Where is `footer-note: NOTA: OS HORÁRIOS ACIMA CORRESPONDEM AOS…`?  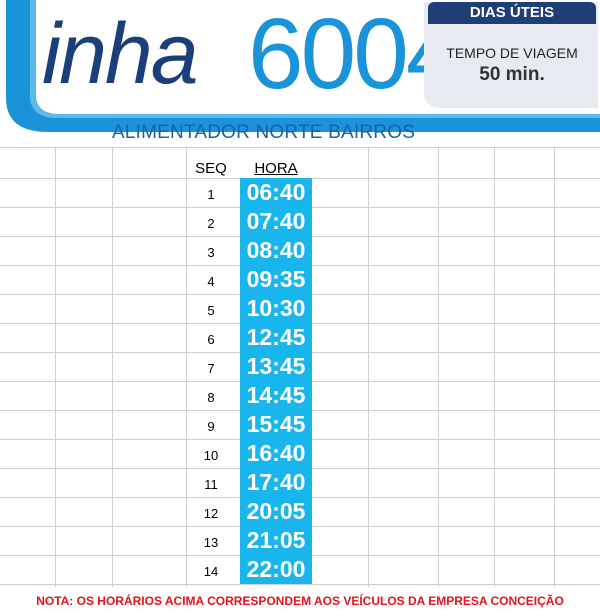 footer-note: NOTA: OS HORÁRIOS ACIMA CORRESPONDEM AOS… is located at coordinates (300, 601).